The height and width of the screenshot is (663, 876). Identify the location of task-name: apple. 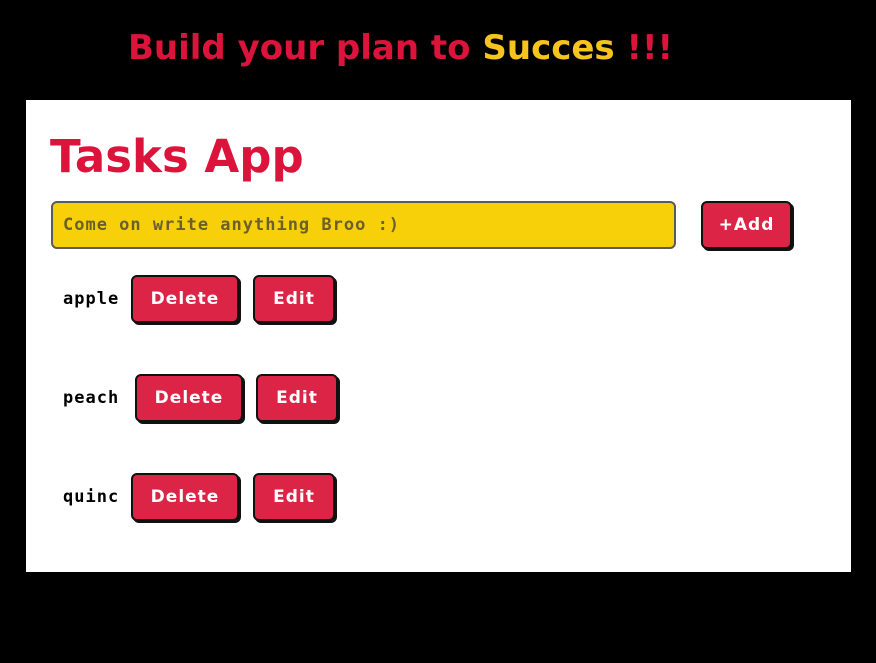
(91, 299).